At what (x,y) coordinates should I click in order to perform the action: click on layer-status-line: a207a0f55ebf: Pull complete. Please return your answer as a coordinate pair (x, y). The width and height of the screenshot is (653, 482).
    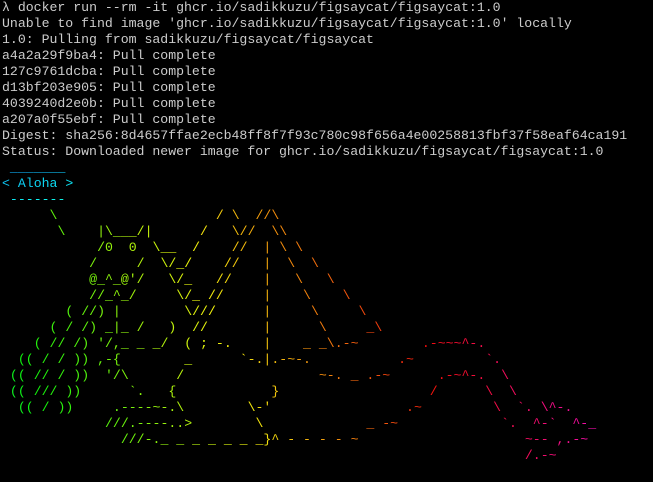
    Looking at the image, I should click on (109, 119).